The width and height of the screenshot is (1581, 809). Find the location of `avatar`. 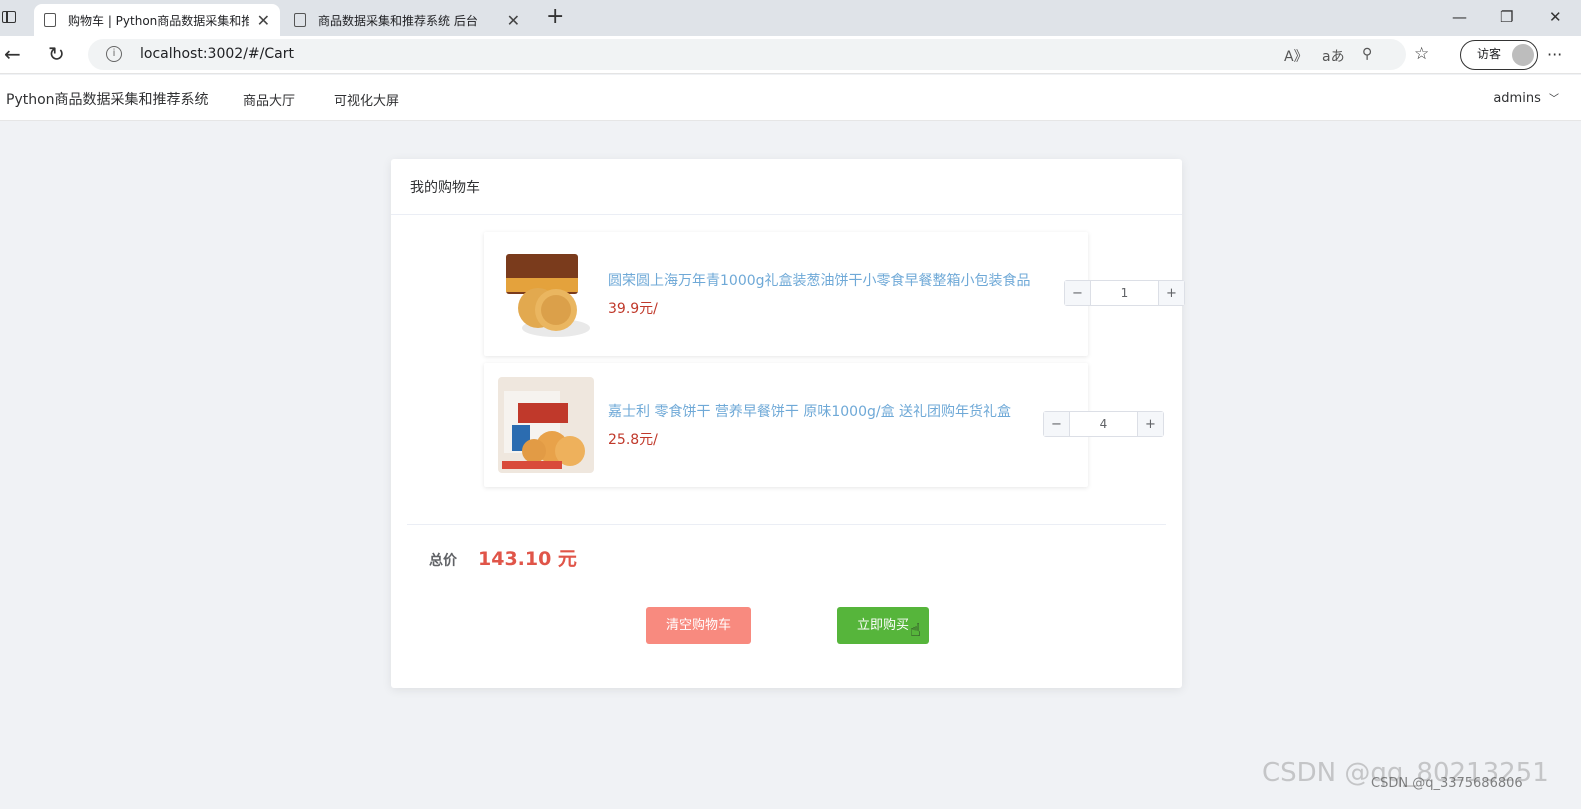

avatar is located at coordinates (1523, 55).